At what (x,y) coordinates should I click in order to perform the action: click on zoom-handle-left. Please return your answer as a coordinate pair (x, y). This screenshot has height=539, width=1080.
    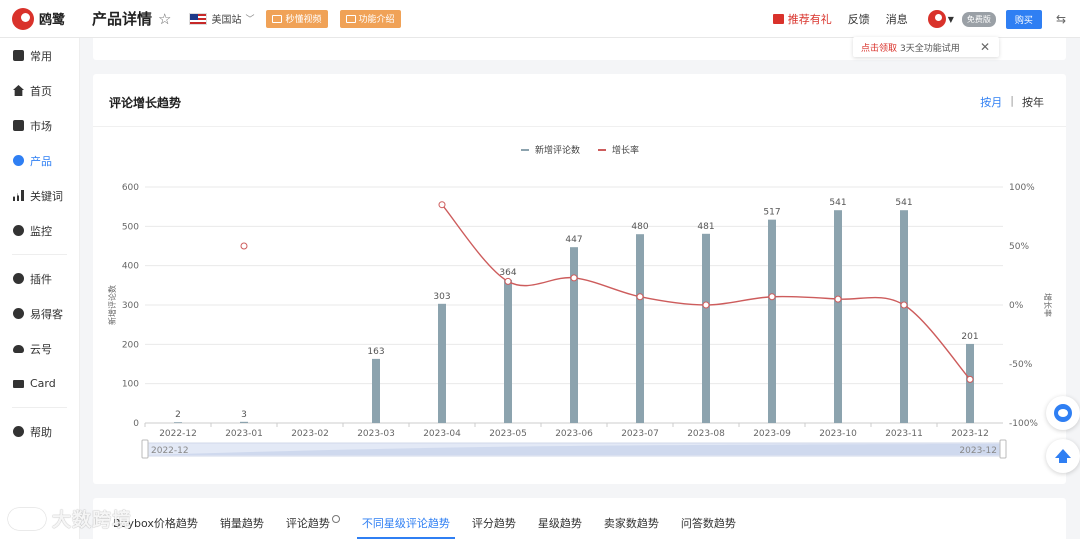
    Looking at the image, I should click on (145, 449).